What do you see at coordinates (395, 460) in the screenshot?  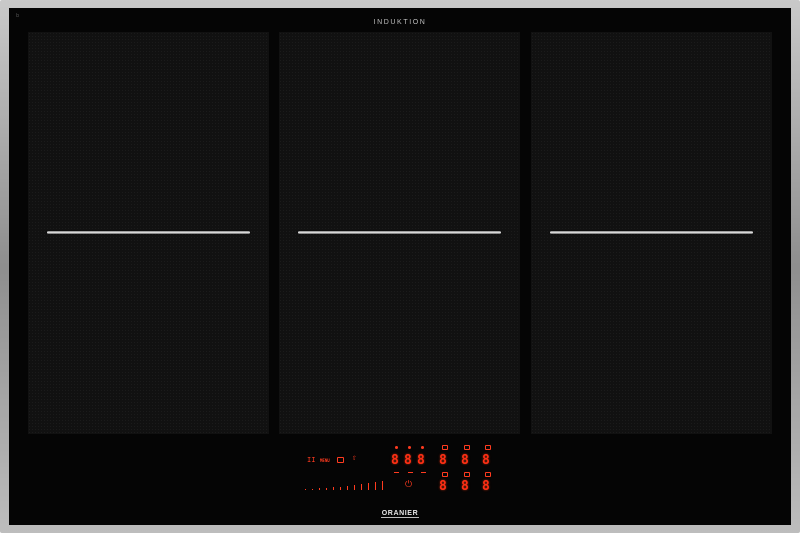 I see `power-level-display-1: 8` at bounding box center [395, 460].